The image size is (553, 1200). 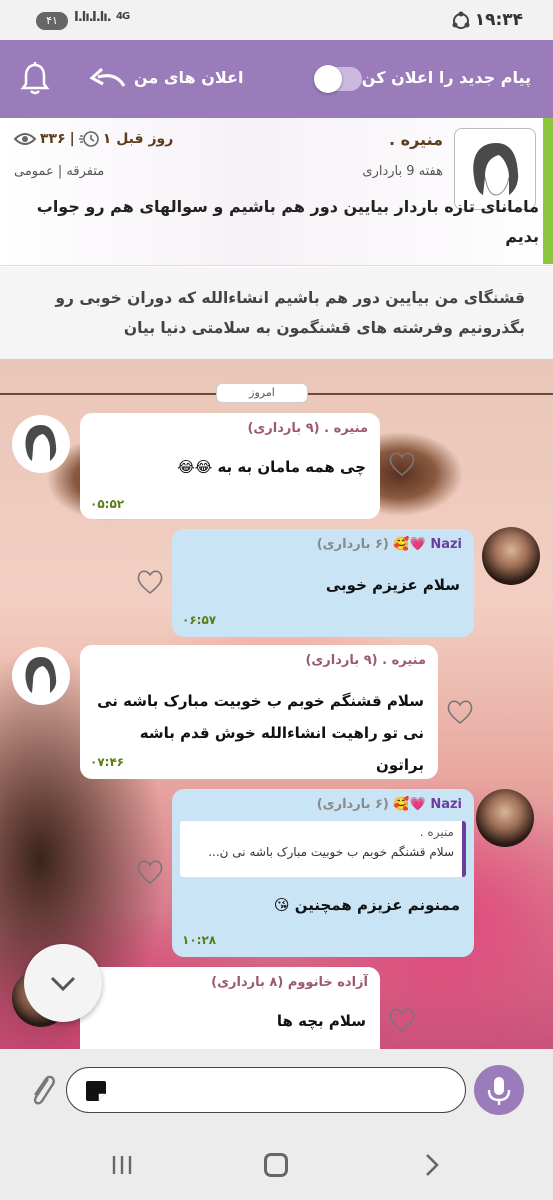 I want to click on nav-back-icon, so click(x=432, y=1165).